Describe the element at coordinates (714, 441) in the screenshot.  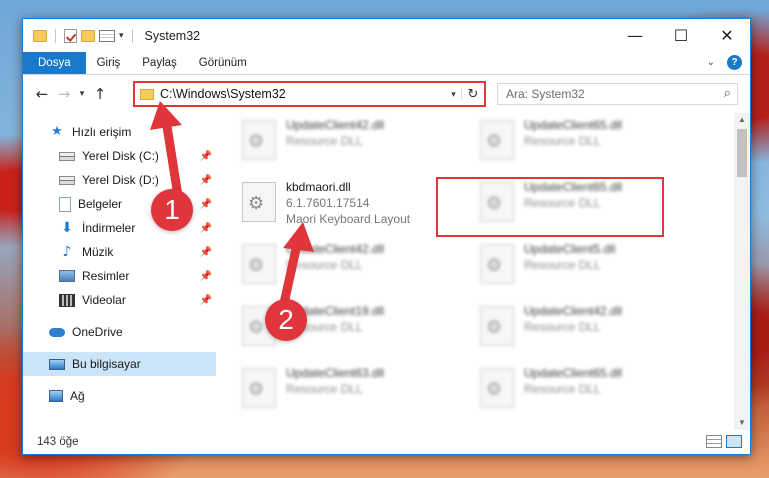
I see `details-view-icon` at that location.